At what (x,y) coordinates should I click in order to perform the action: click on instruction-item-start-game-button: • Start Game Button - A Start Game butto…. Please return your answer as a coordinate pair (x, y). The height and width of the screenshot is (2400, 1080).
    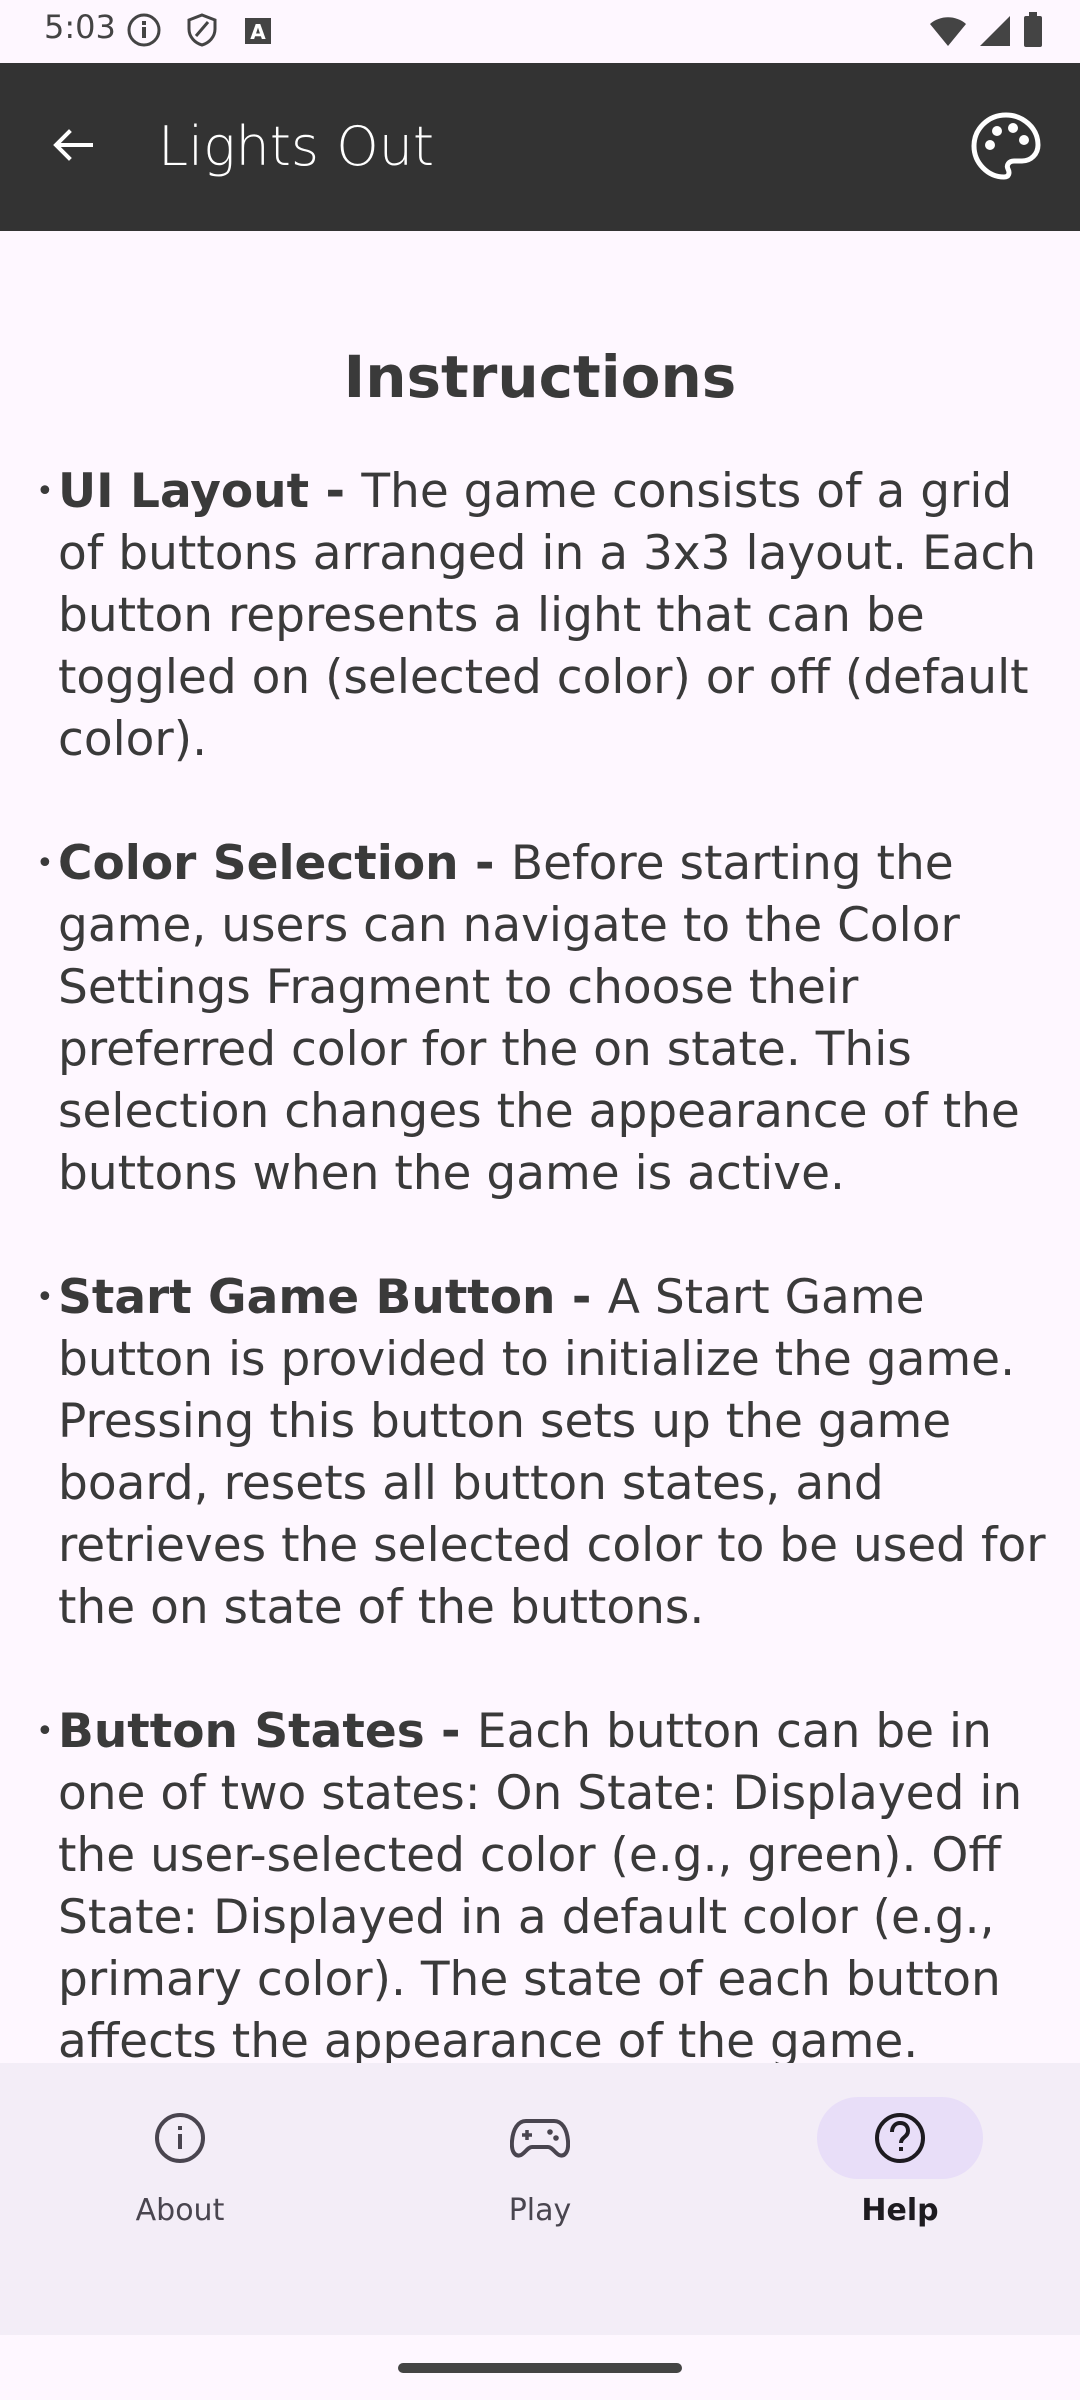
    Looking at the image, I should click on (541, 1453).